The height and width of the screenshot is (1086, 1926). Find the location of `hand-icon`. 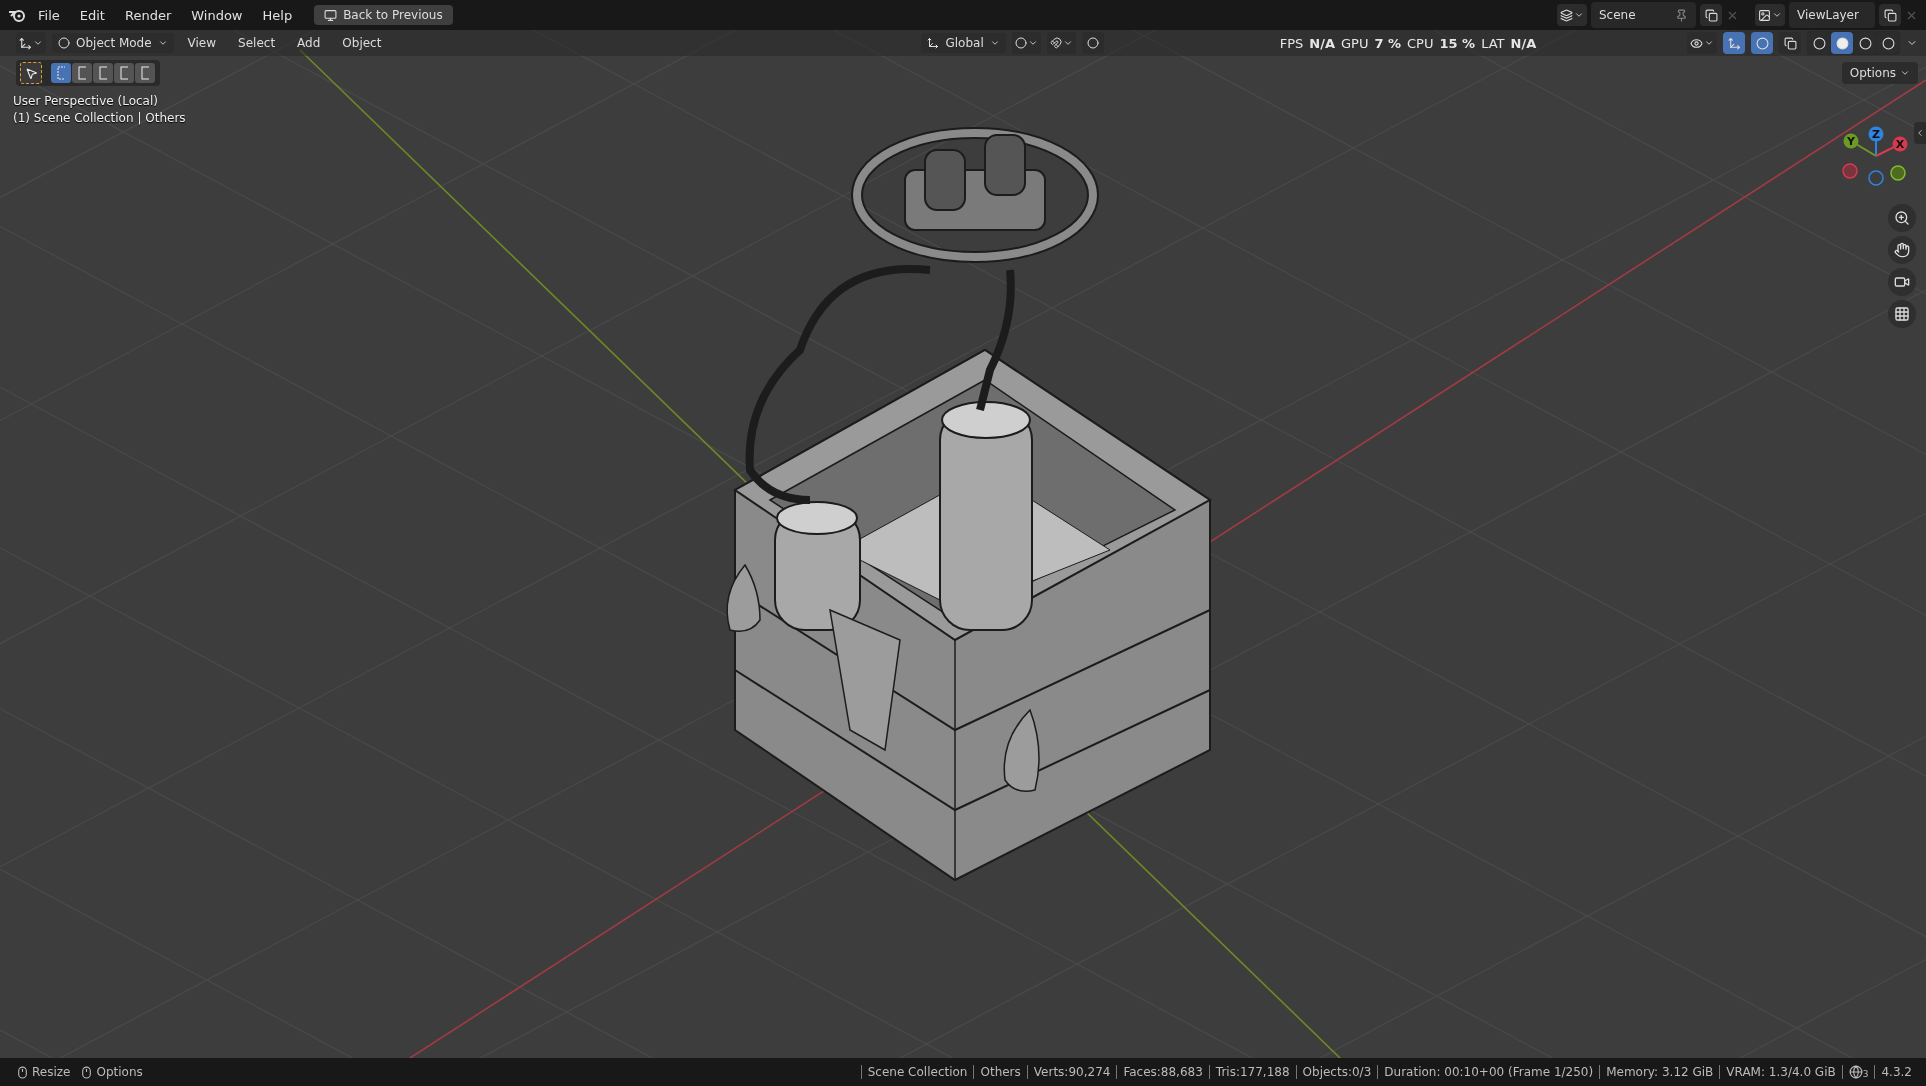

hand-icon is located at coordinates (1902, 250).